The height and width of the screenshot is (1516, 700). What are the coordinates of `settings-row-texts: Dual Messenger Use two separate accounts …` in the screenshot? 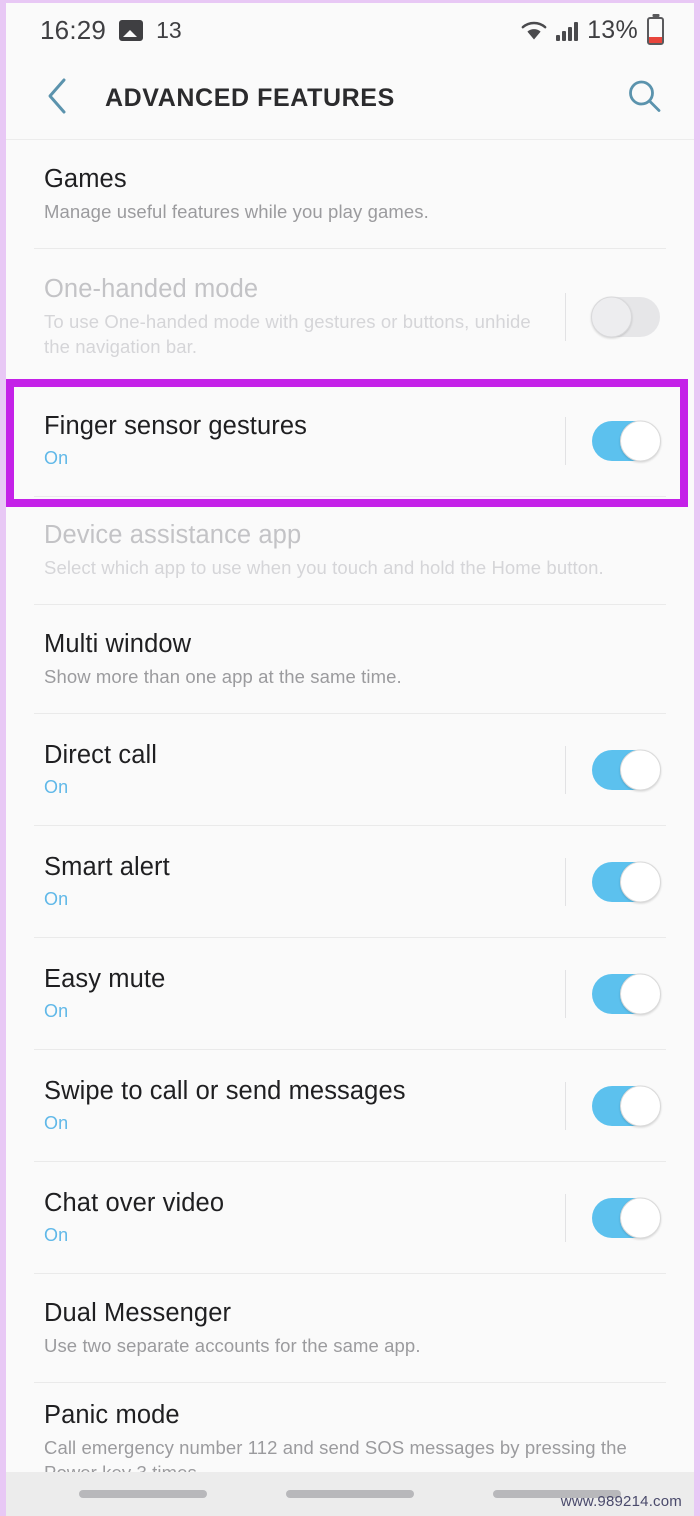 It's located at (352, 1328).